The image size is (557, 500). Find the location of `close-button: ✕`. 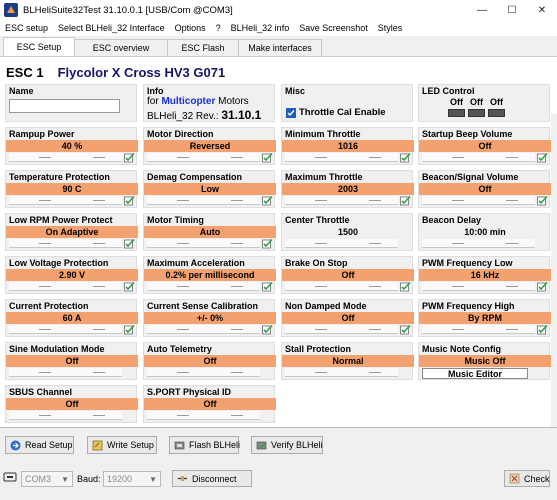

close-button: ✕ is located at coordinates (542, 10).